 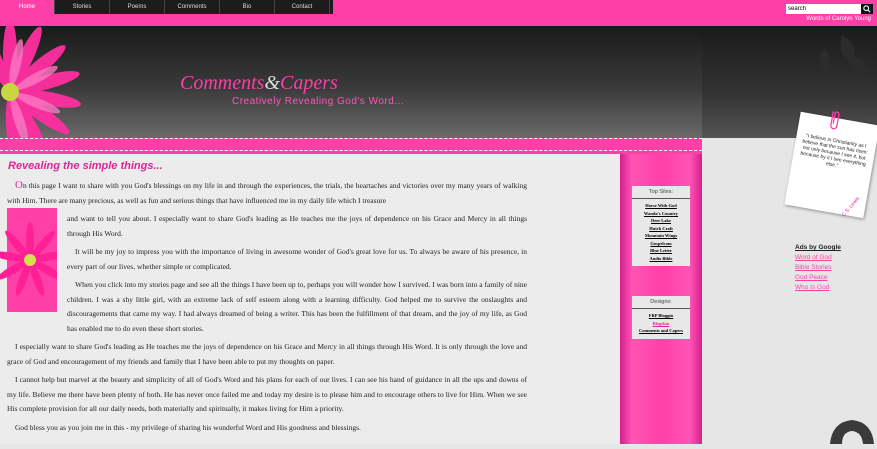 What do you see at coordinates (661, 229) in the screenshot?
I see `top-site-link: Hutch Craft` at bounding box center [661, 229].